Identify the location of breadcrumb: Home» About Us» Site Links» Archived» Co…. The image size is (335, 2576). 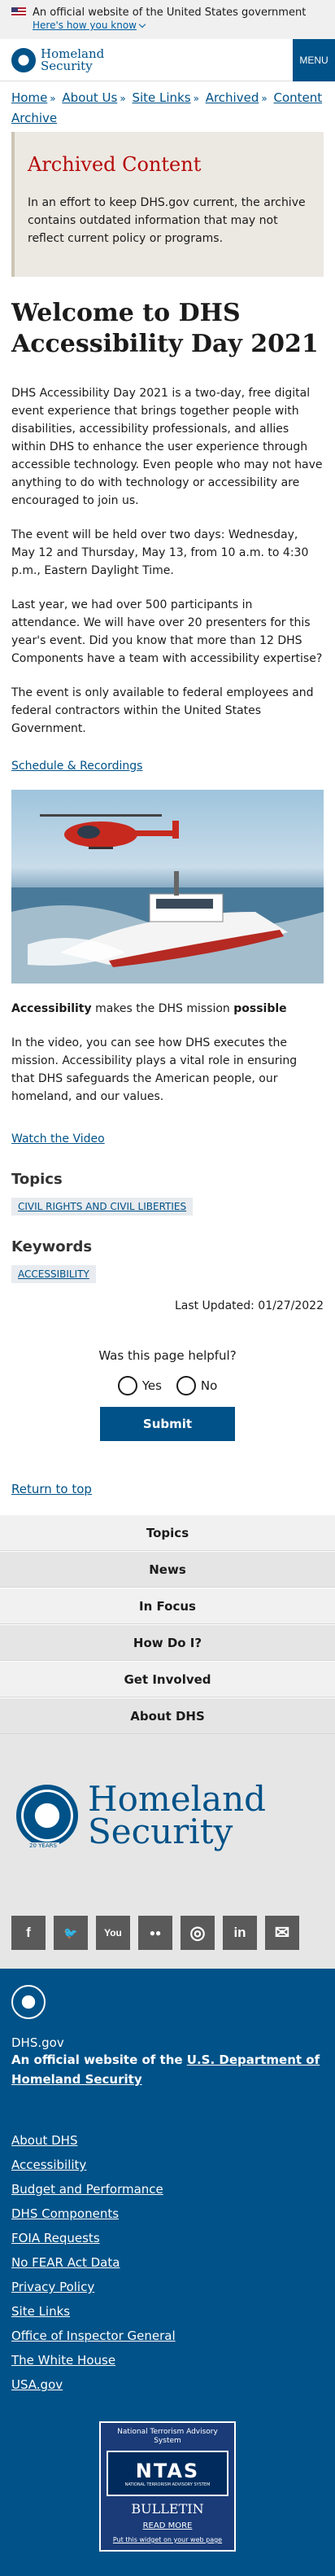
(167, 103).